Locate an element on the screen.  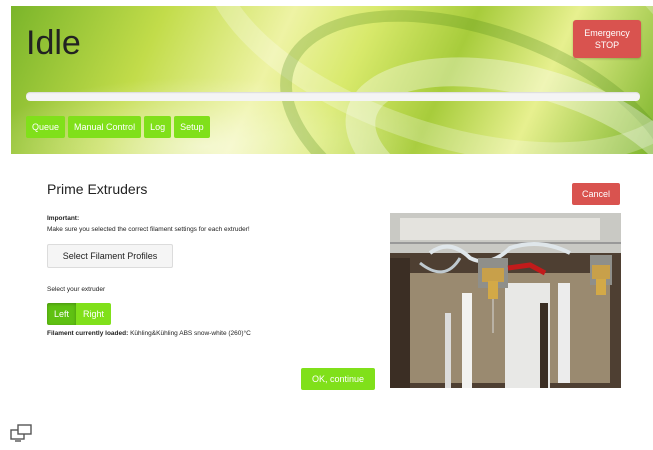
dialog-title: Prime Extruders is located at coordinates (97, 189).